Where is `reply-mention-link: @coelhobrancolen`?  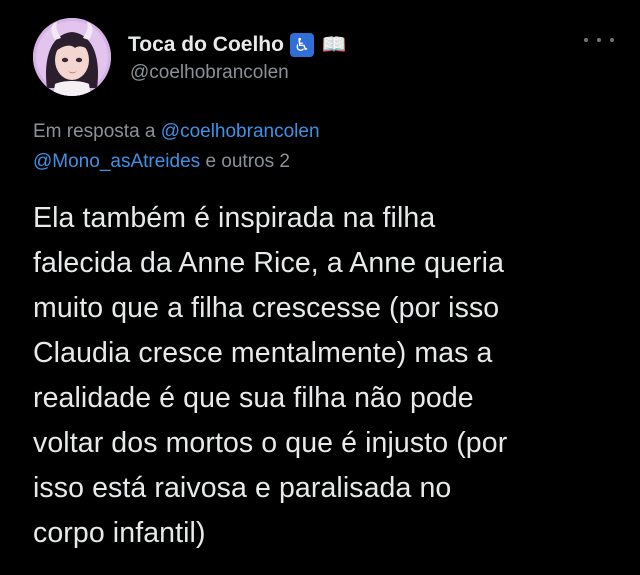 reply-mention-link: @coelhobrancolen is located at coordinates (240, 131).